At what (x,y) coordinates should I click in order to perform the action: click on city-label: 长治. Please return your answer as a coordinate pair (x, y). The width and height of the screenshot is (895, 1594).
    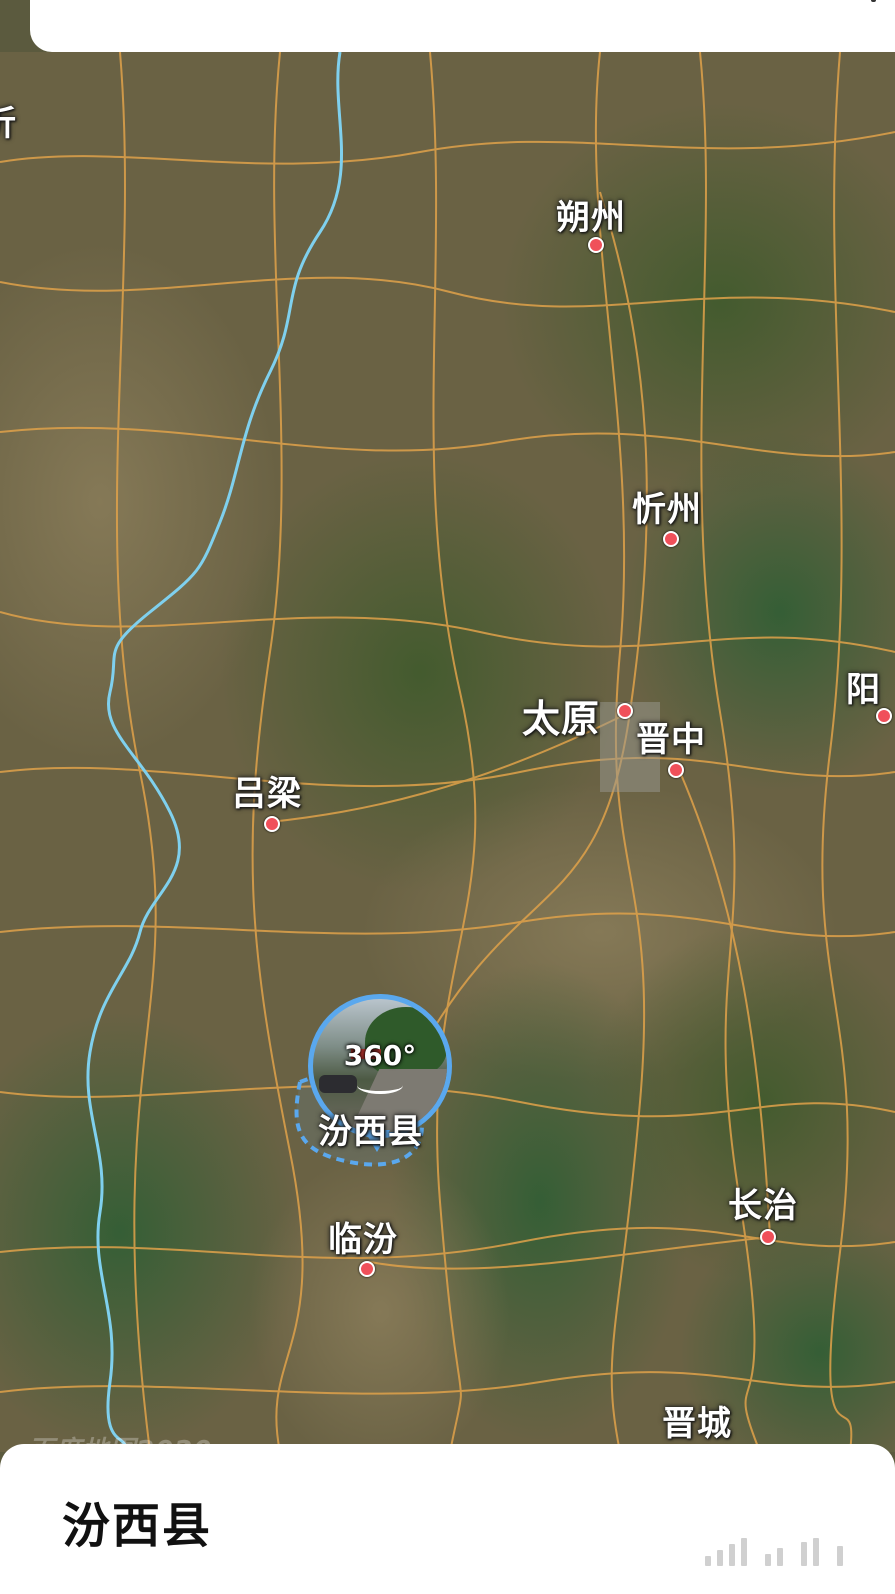
    Looking at the image, I should click on (763, 1206).